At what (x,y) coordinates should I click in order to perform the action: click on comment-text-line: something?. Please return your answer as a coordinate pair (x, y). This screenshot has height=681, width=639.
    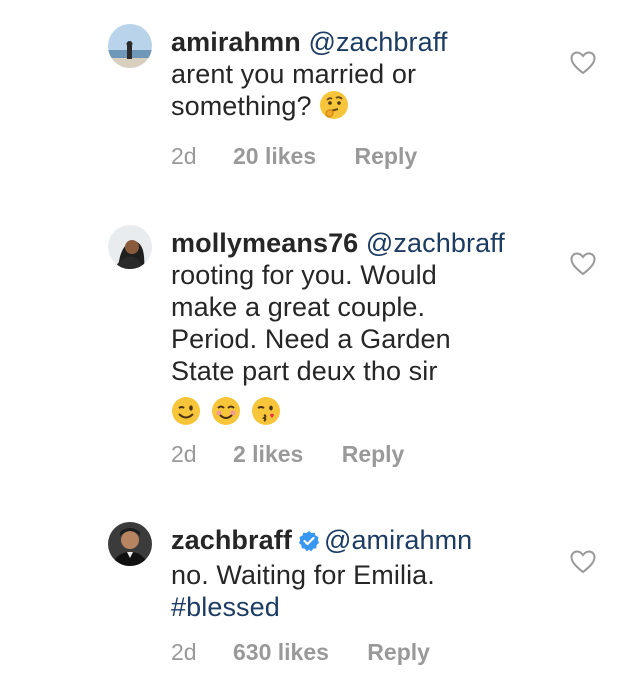
    Looking at the image, I should click on (245, 106).